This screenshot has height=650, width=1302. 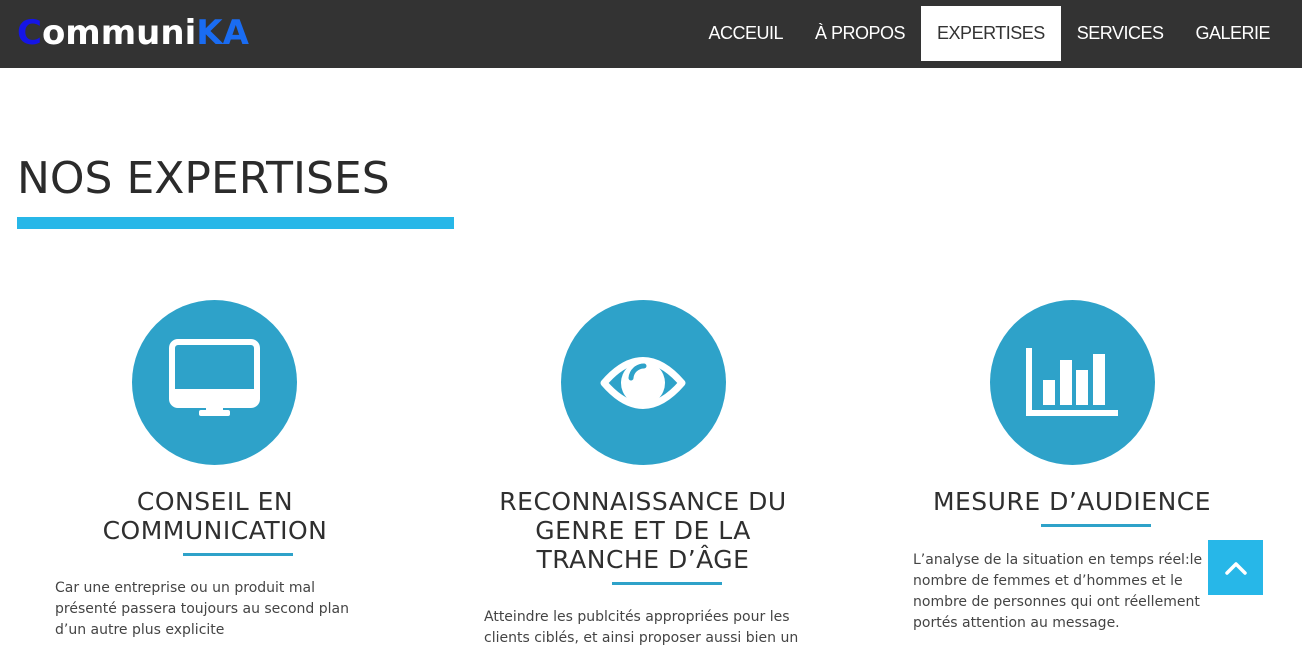 I want to click on card-title: CONSEIL EN COMMUNICATION, so click(x=215, y=516).